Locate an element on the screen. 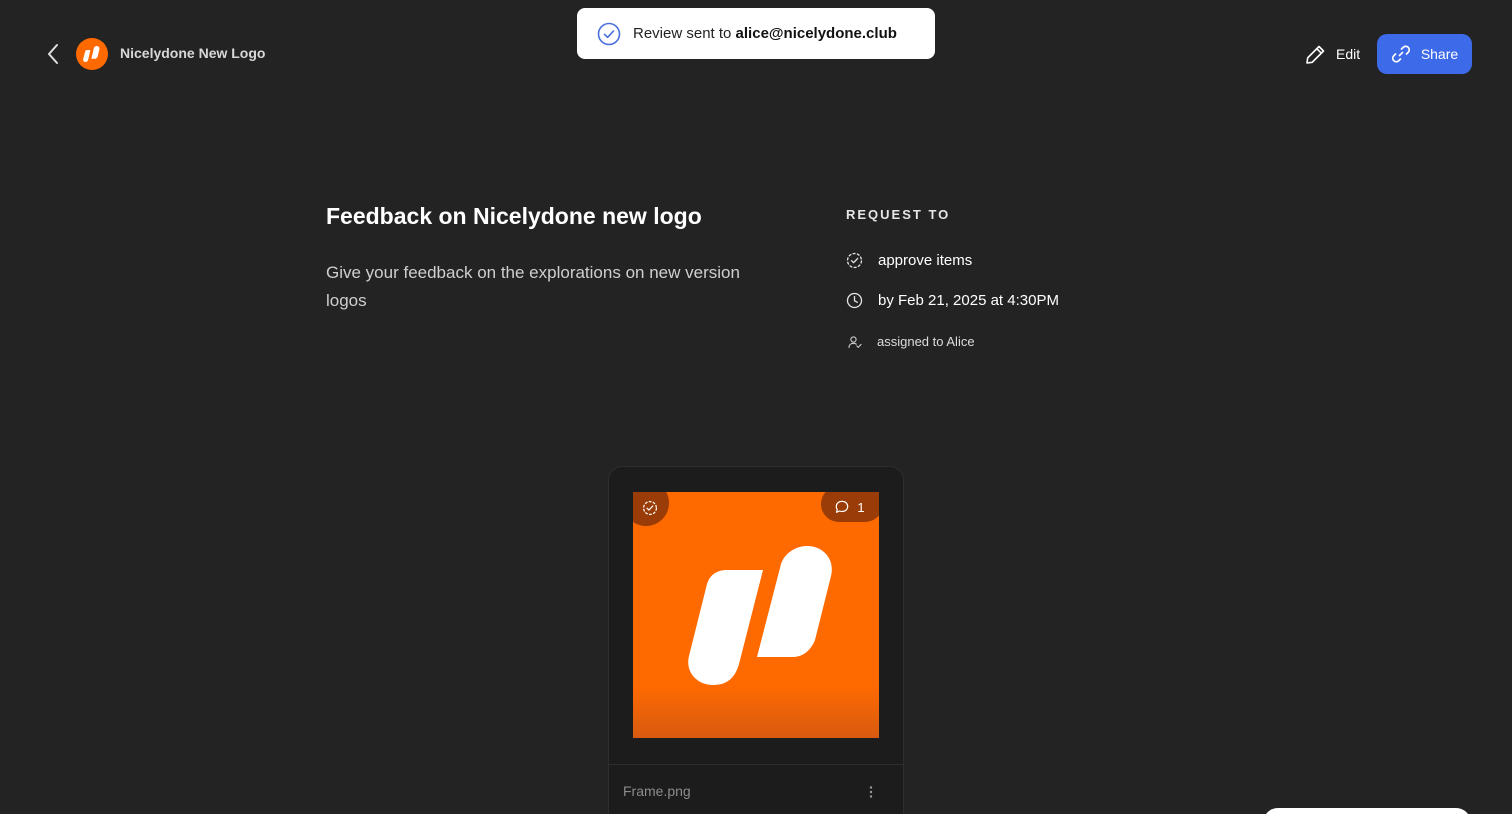 The width and height of the screenshot is (1512, 814). review-sent-toast: Review sent to alice@nicelydone.club is located at coordinates (756, 33).